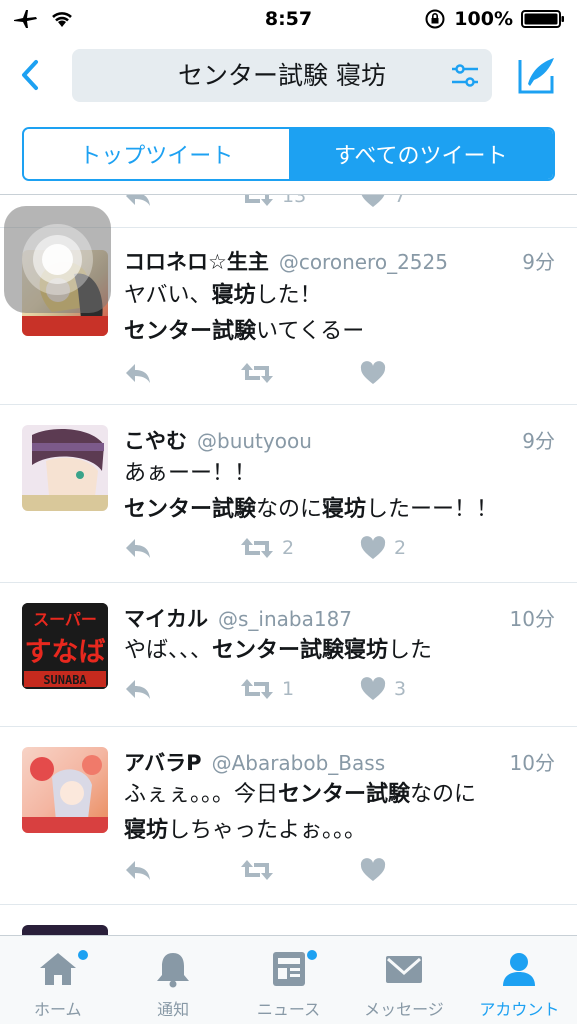  I want to click on tab-messages: メッセージ, so click(403, 980).